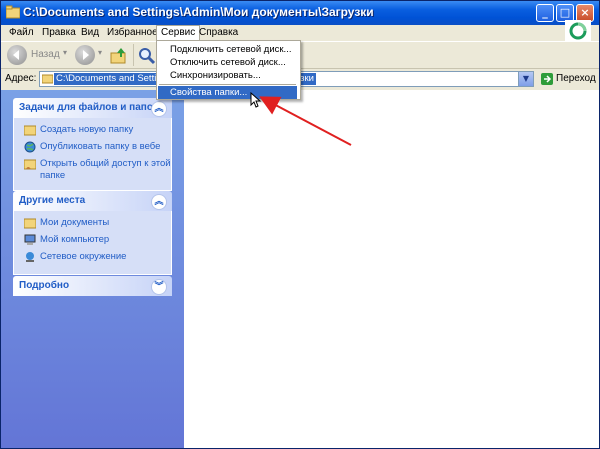 The width and height of the screenshot is (600, 449). Describe the element at coordinates (30, 239) in the screenshot. I see `computer-icon` at that location.